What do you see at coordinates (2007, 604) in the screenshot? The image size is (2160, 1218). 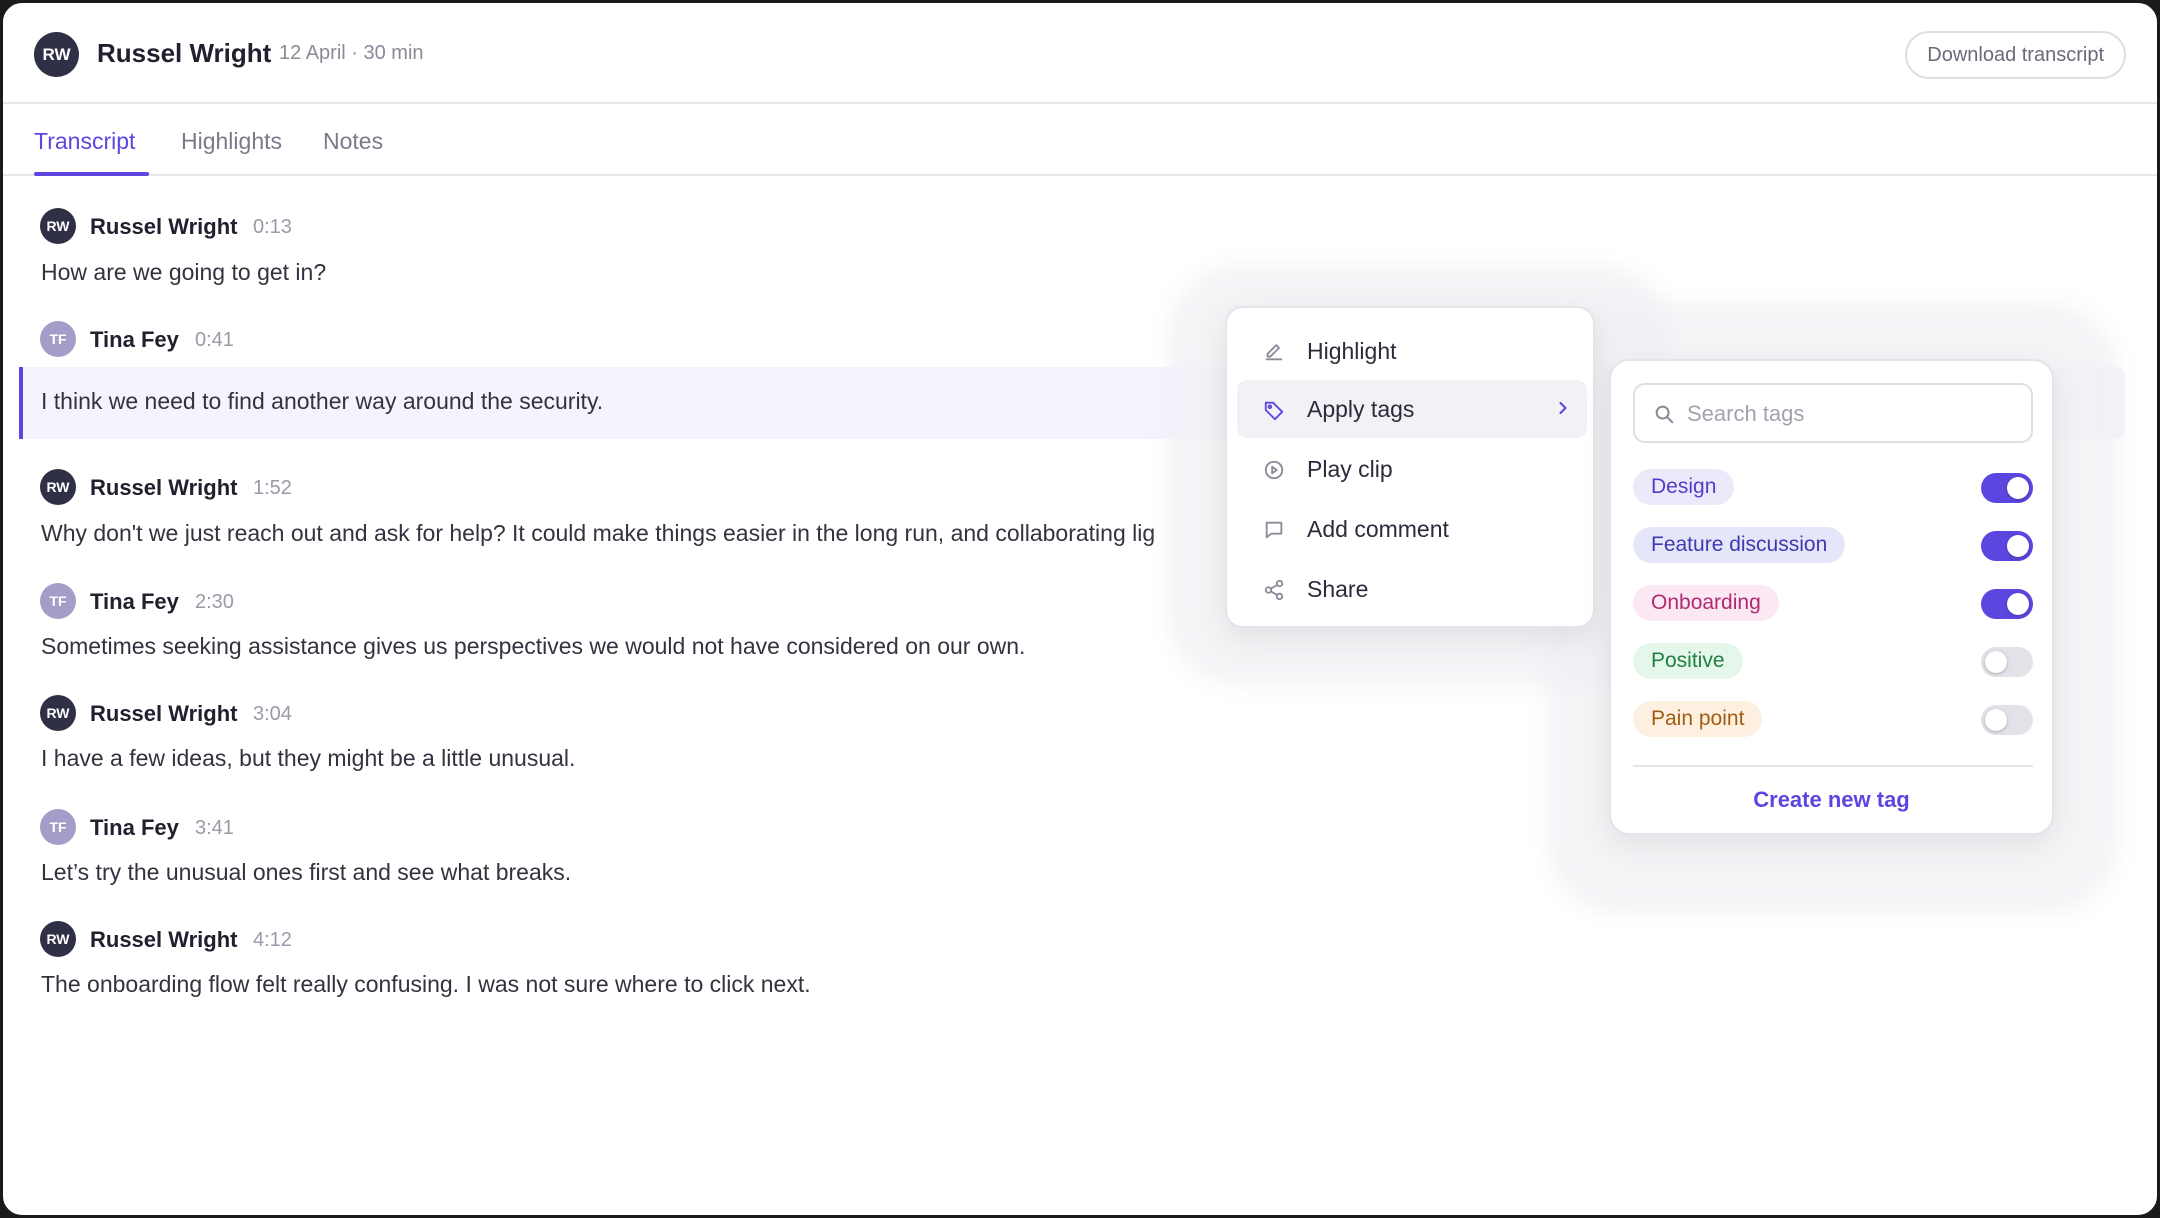 I see `tag-toggle-onboarding` at bounding box center [2007, 604].